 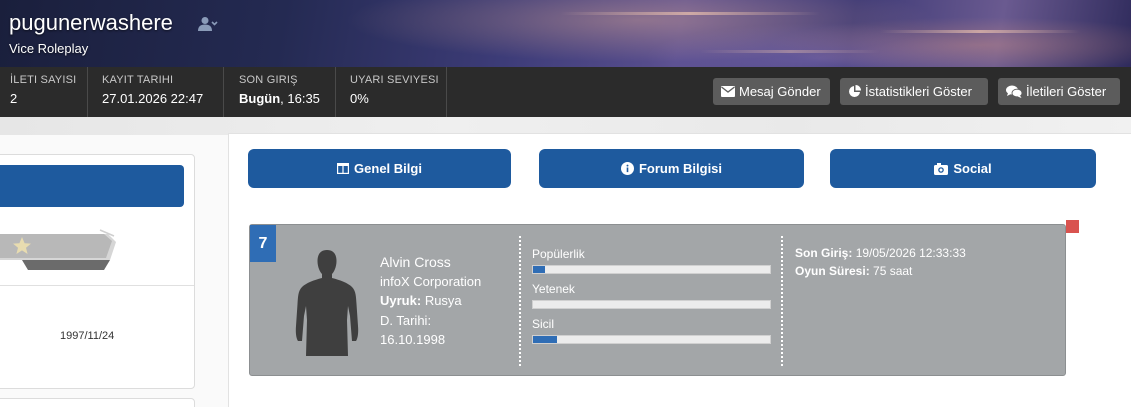 I want to click on popularity-bar, so click(x=651, y=269).